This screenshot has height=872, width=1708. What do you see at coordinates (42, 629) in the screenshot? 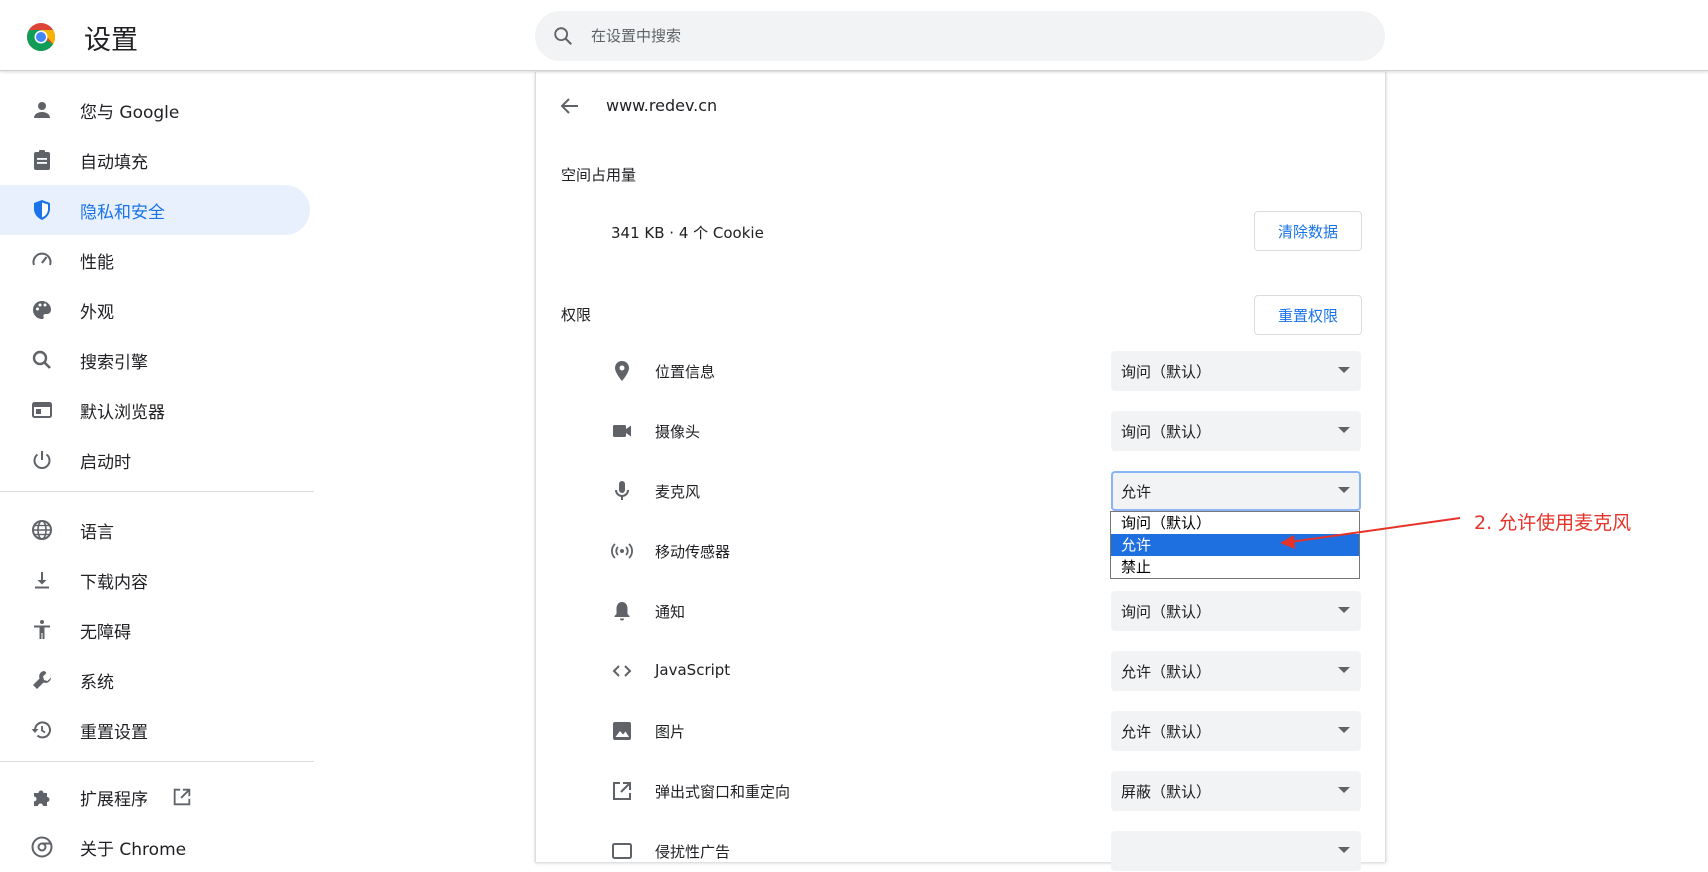
I see `accessibility-icon` at bounding box center [42, 629].